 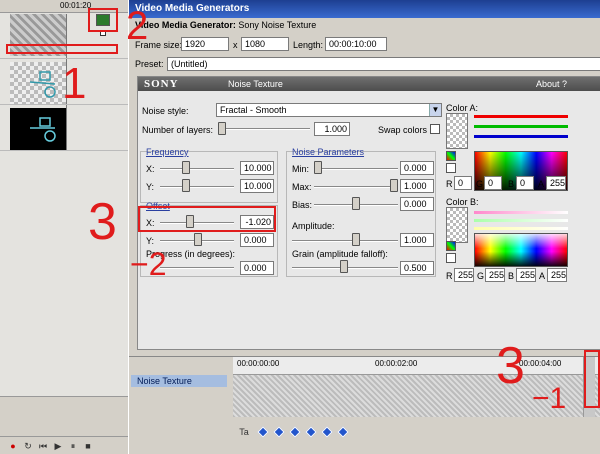 I want to click on layers-slider-thumb, so click(x=222, y=128).